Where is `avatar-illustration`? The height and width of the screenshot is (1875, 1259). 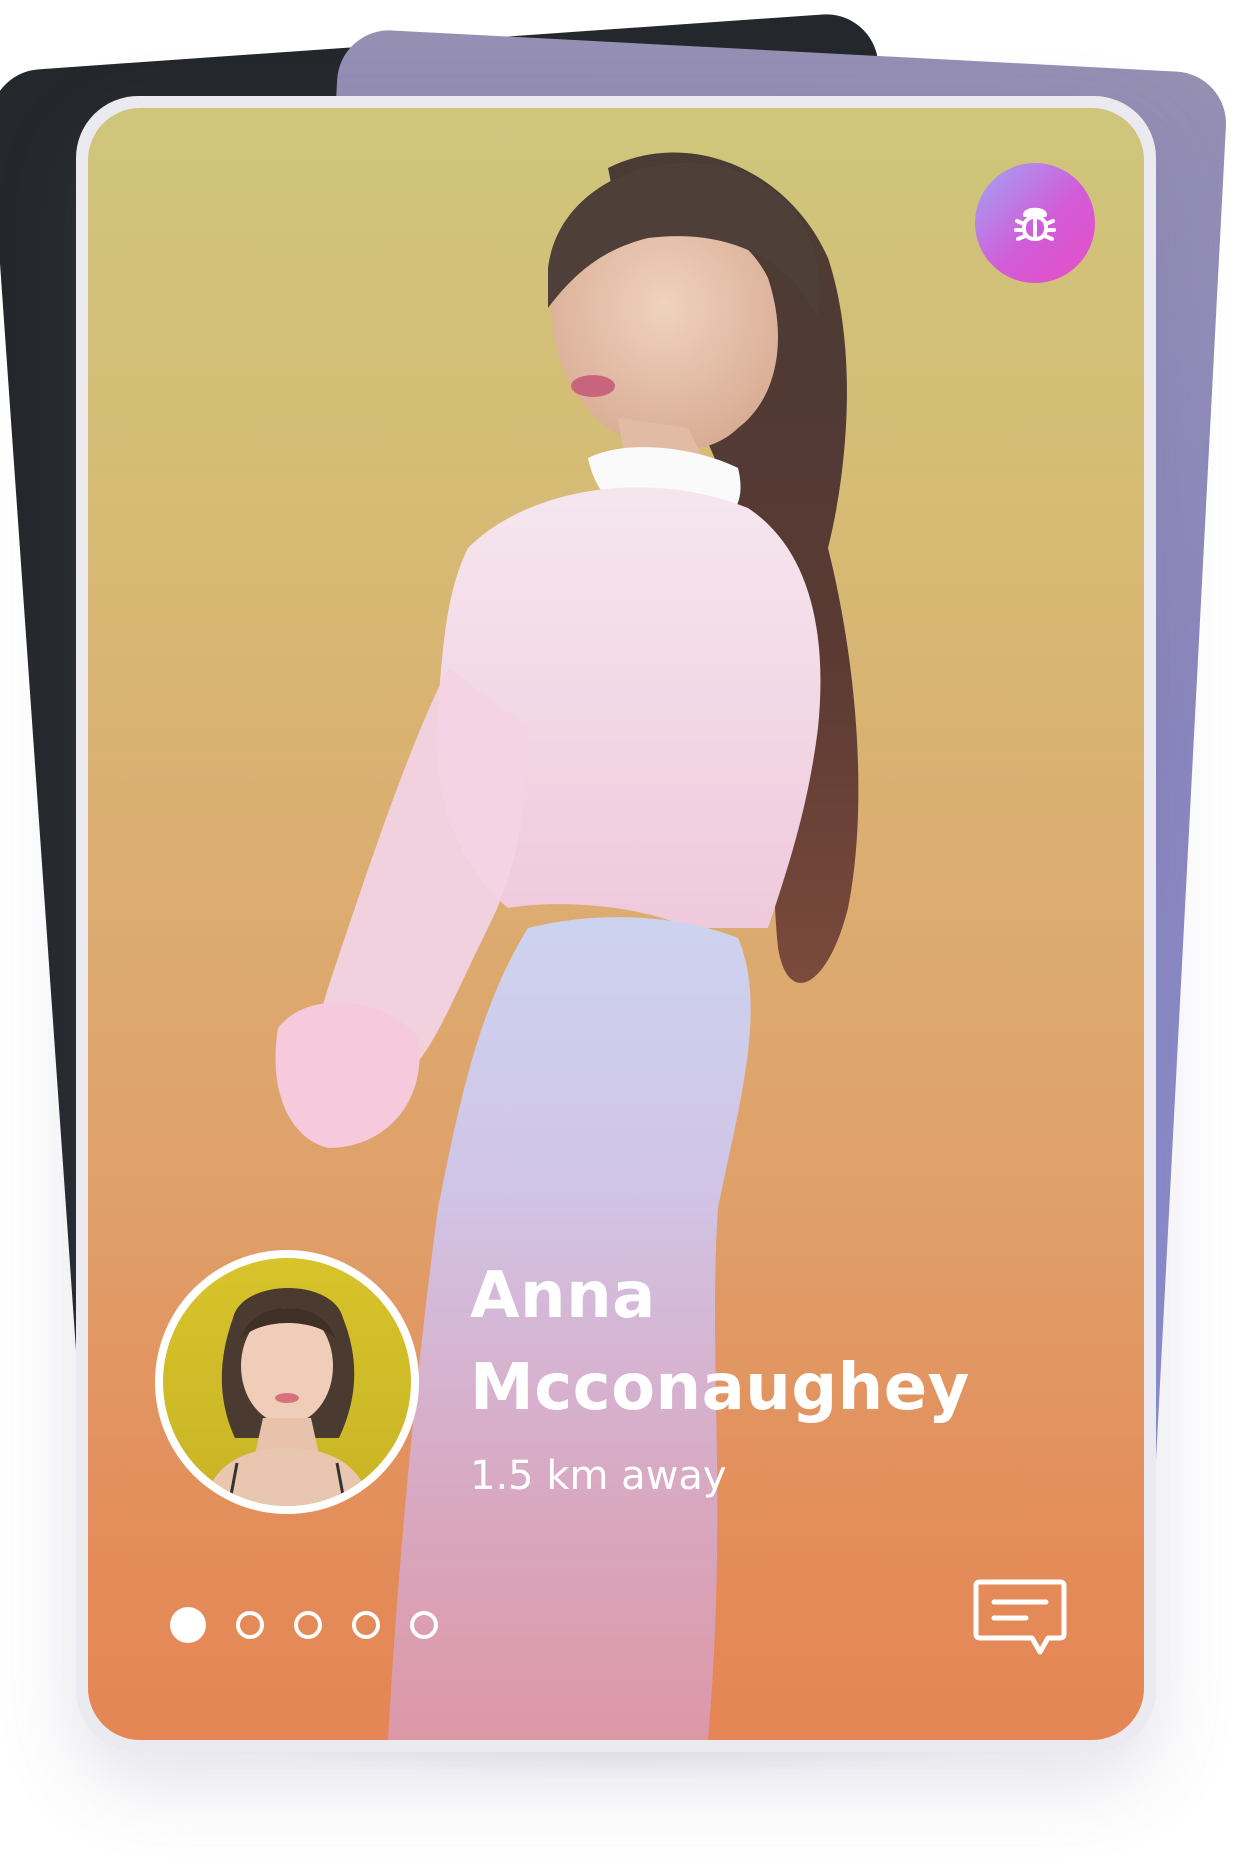
avatar-illustration is located at coordinates (287, 1397).